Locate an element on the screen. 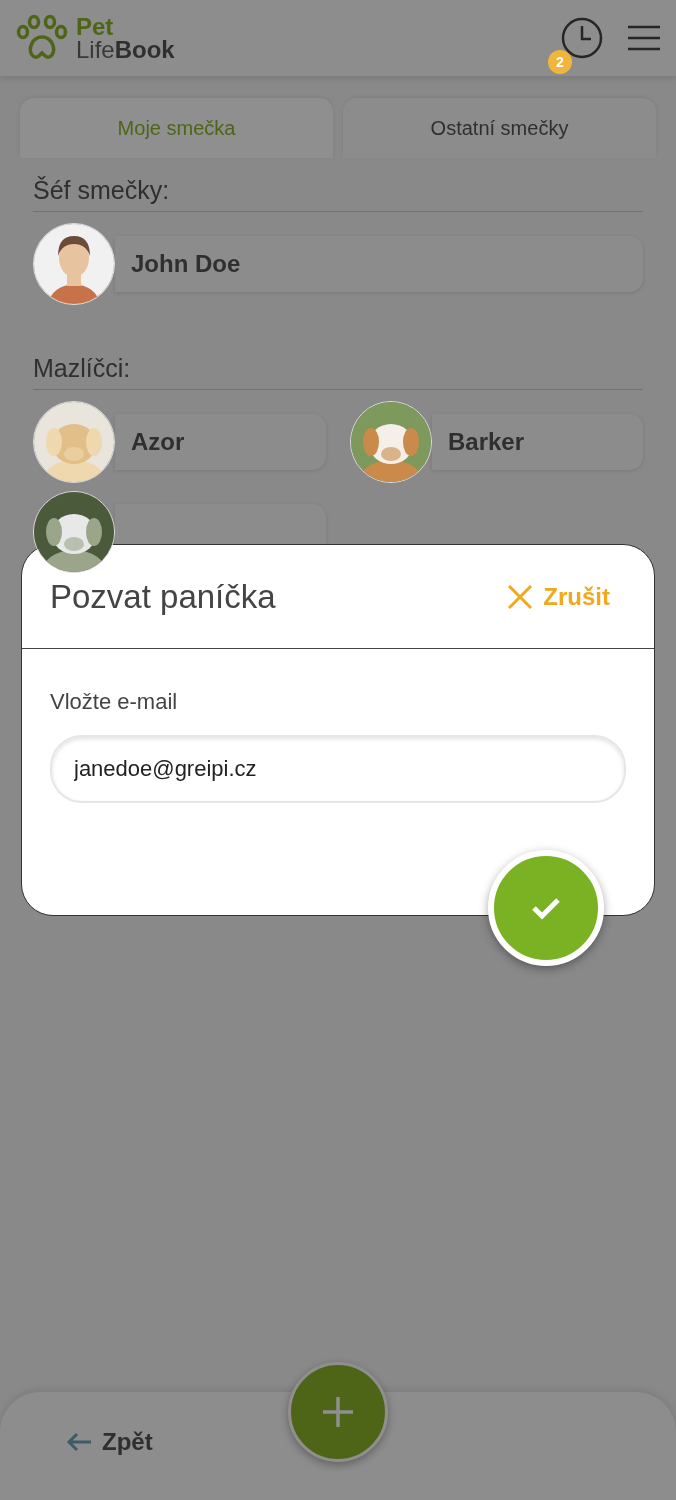  tab: Ostatní smečky is located at coordinates (499, 128).